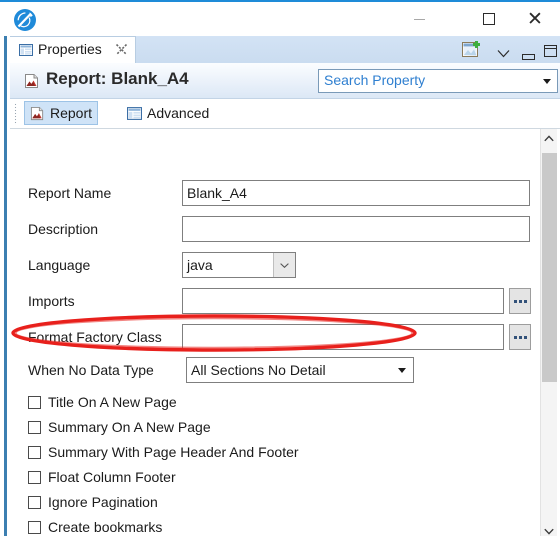 This screenshot has height=540, width=560. I want to click on label-language: Language, so click(59, 265).